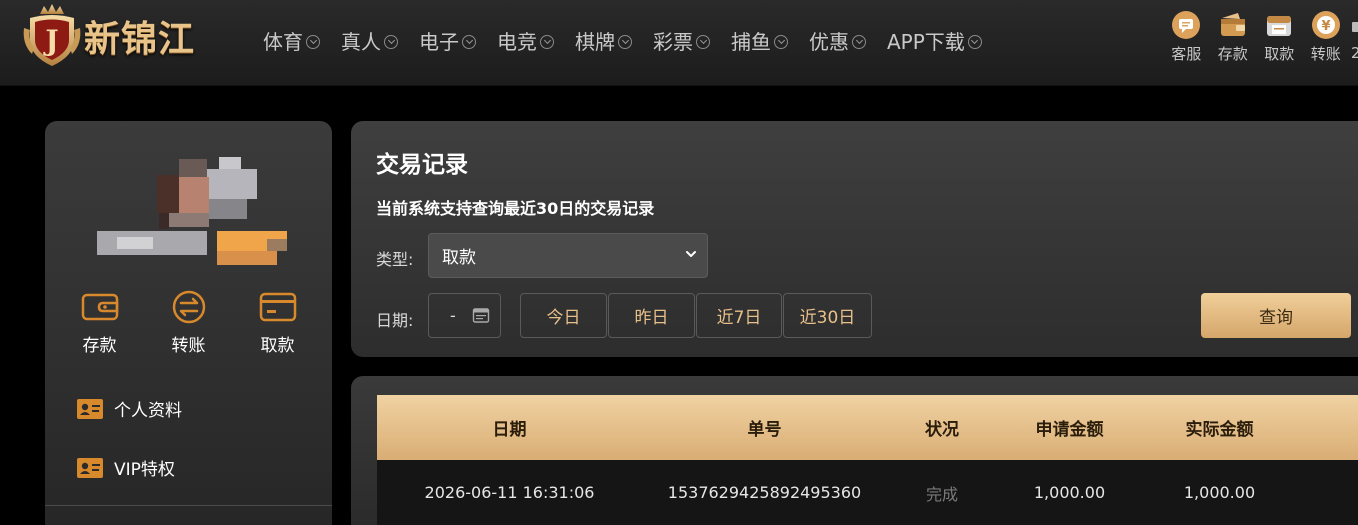 Image resolution: width=1358 pixels, height=525 pixels. I want to click on action-label: 取款, so click(277, 346).